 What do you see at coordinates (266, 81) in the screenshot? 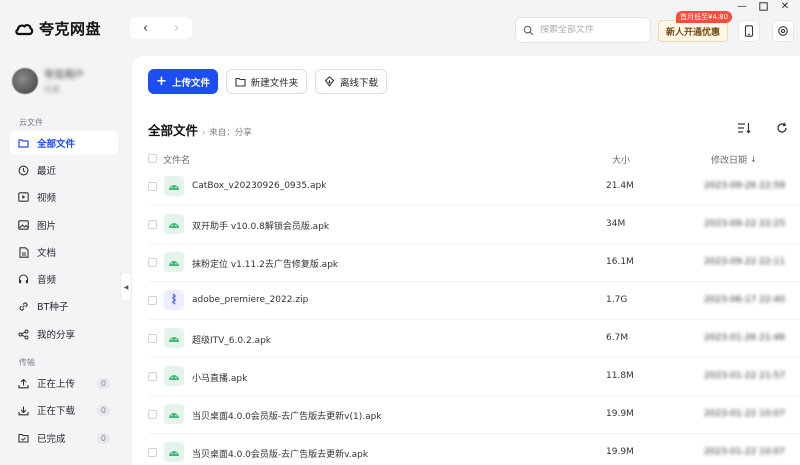
I see `new-folder-button: 新建文件夹` at bounding box center [266, 81].